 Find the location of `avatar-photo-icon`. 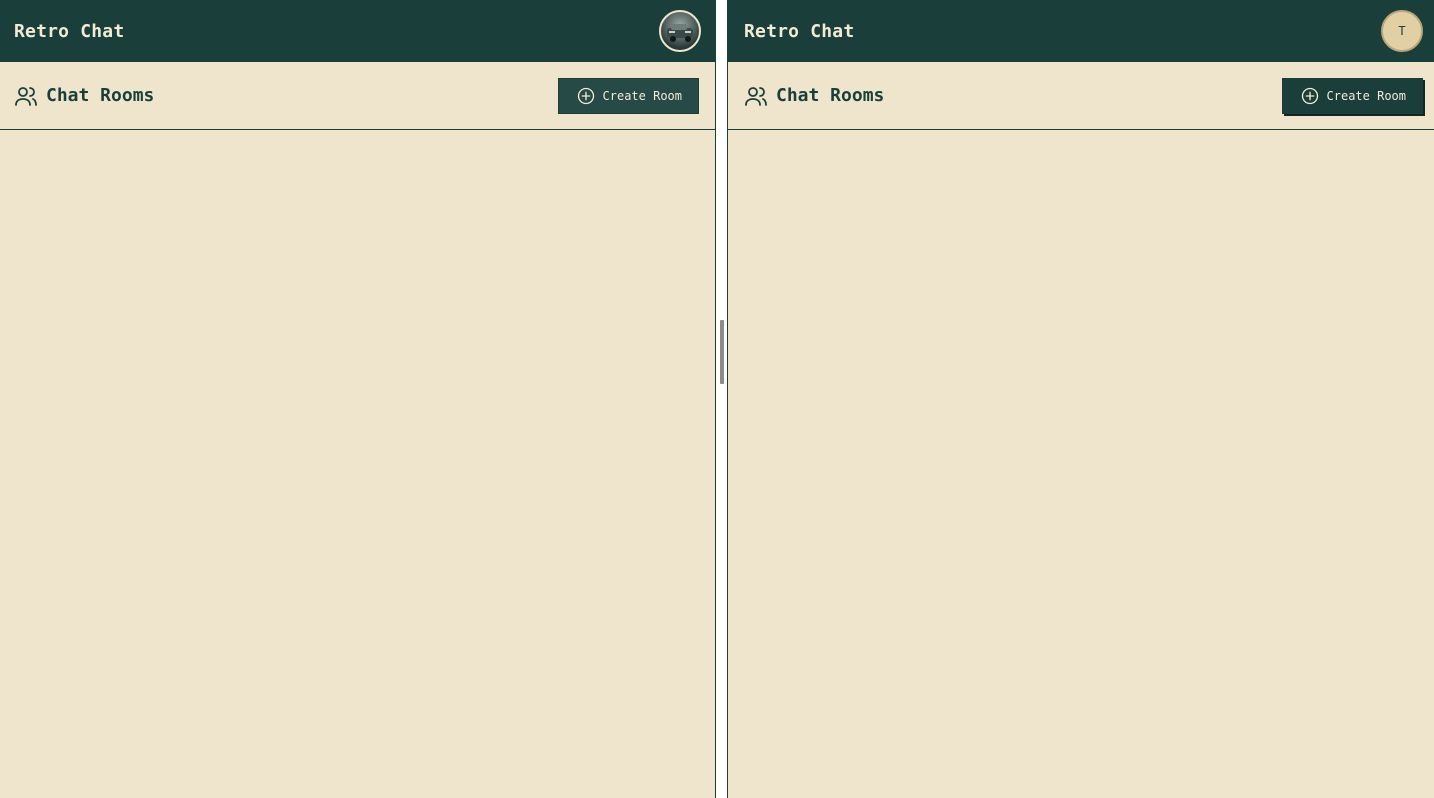

avatar-photo-icon is located at coordinates (680, 33).